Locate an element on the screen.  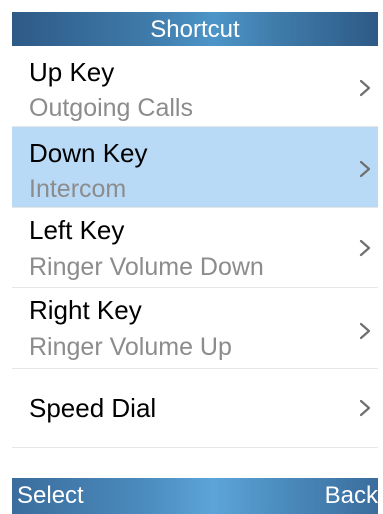
softkey-bar: Select Back is located at coordinates (195, 481).